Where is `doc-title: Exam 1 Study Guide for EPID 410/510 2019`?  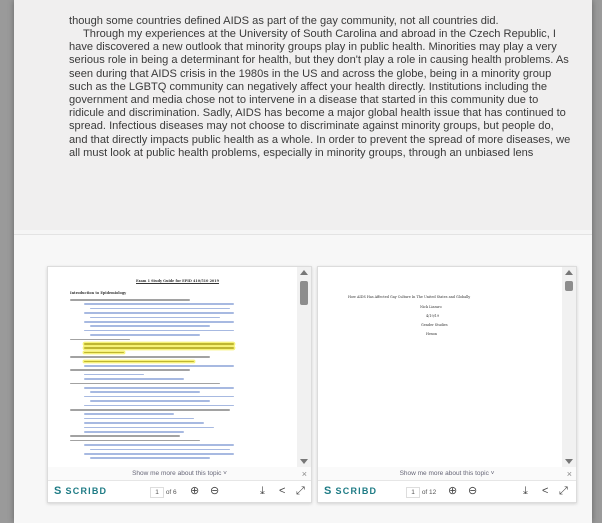
doc-title: Exam 1 Study Guide for EPID 410/510 2019 is located at coordinates (178, 281).